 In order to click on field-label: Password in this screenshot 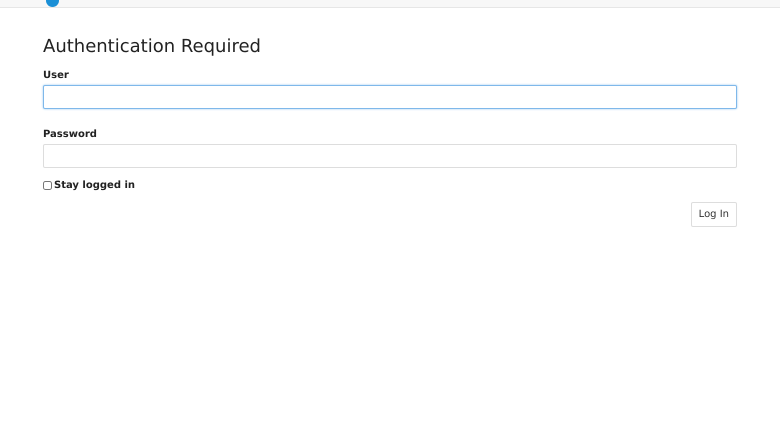, I will do `click(70, 134)`.